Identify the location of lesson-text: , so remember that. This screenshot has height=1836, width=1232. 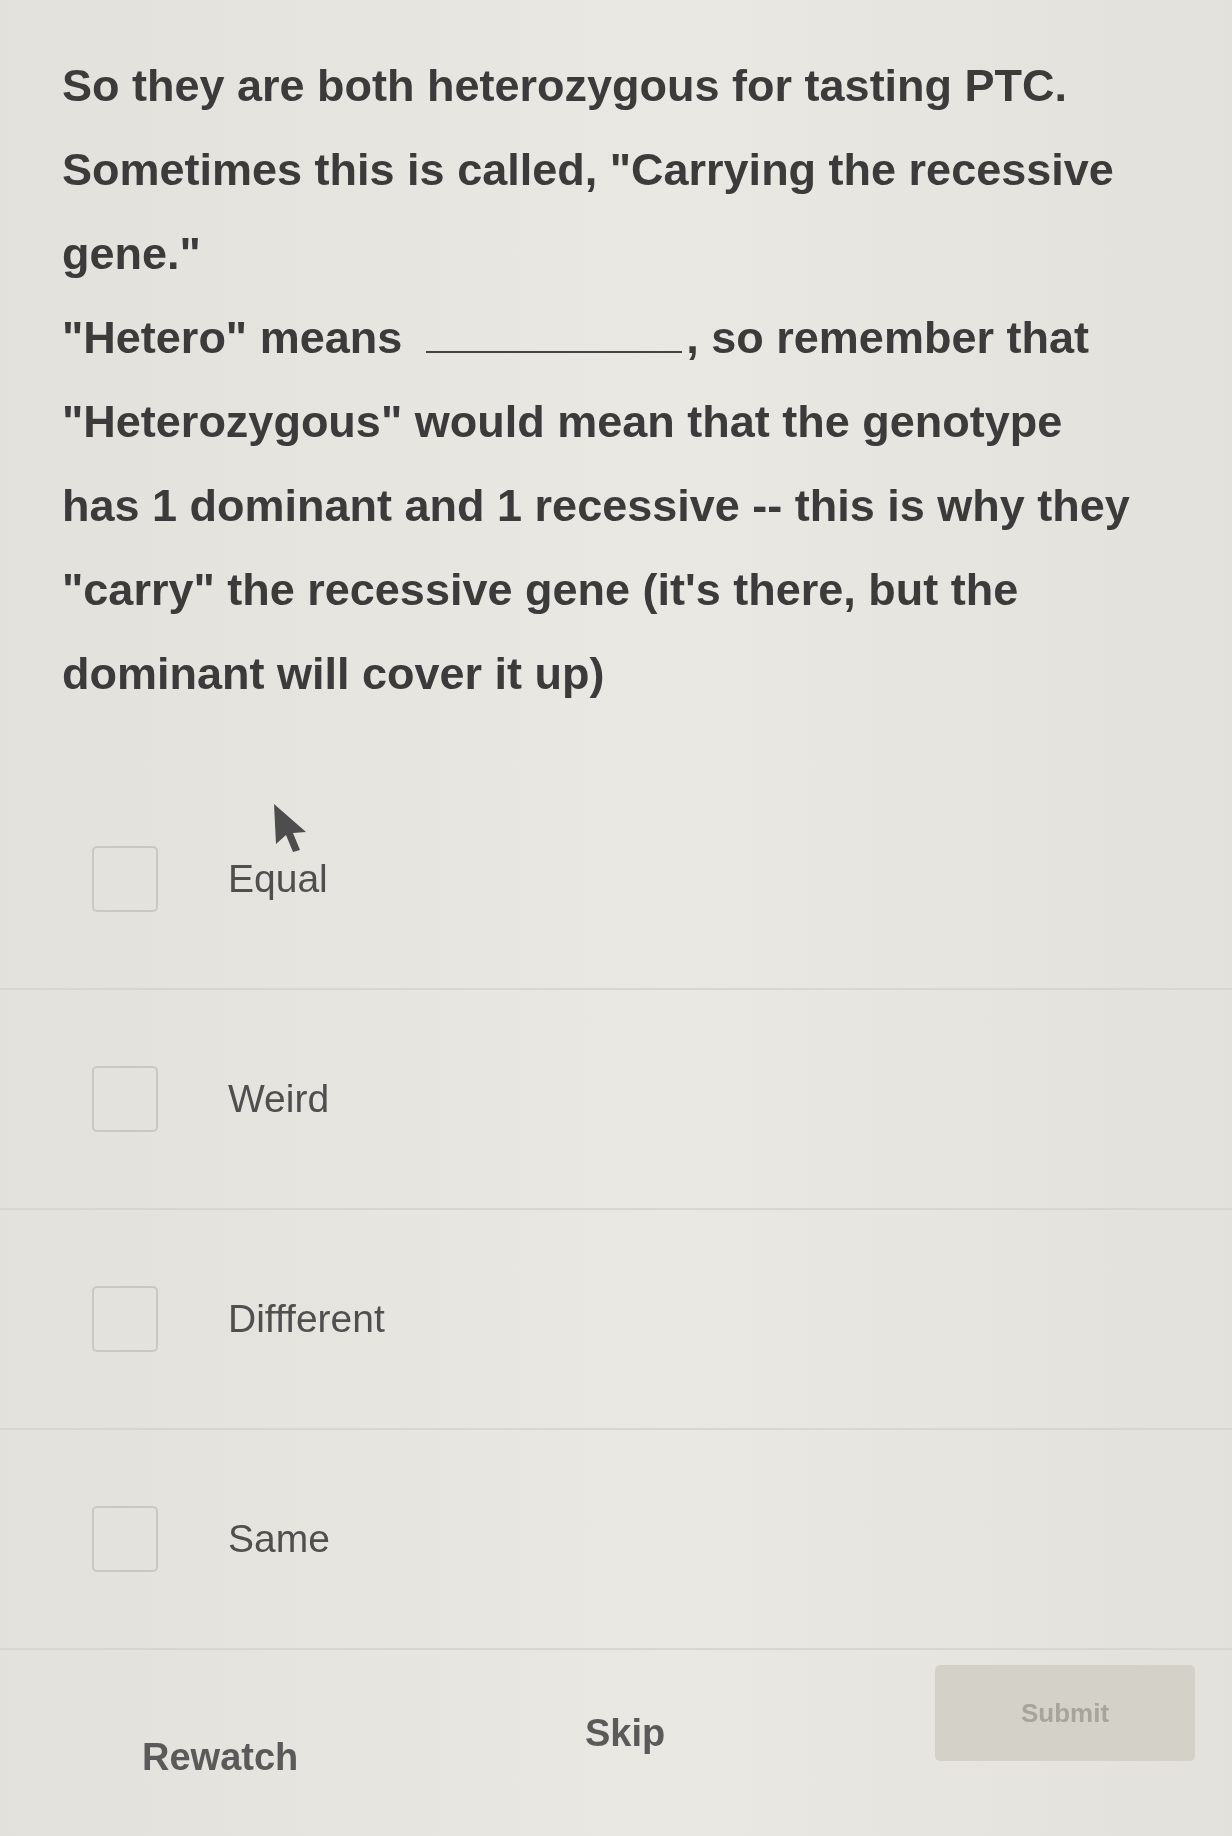
(887, 338).